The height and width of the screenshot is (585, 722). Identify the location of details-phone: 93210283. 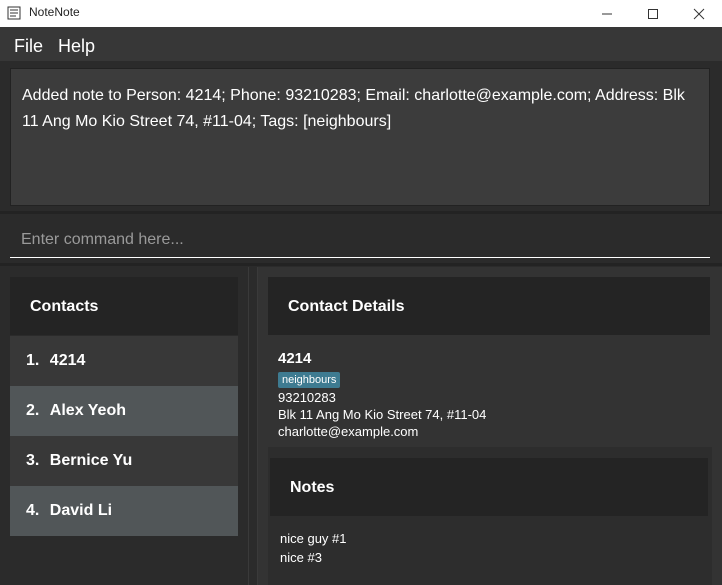
(307, 397).